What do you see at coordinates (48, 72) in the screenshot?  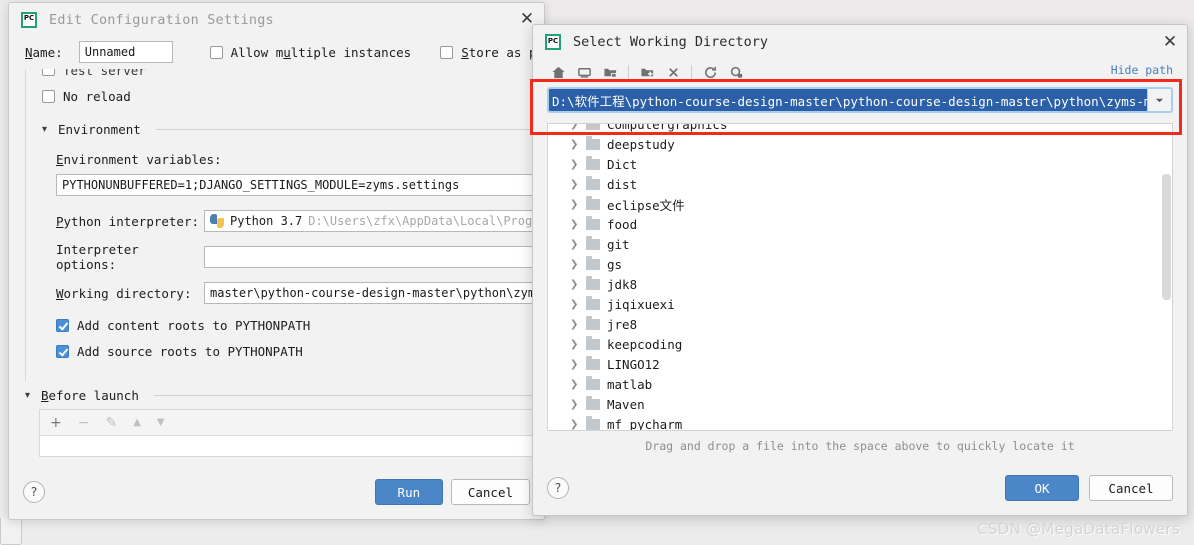 I see `test-server-checkbox` at bounding box center [48, 72].